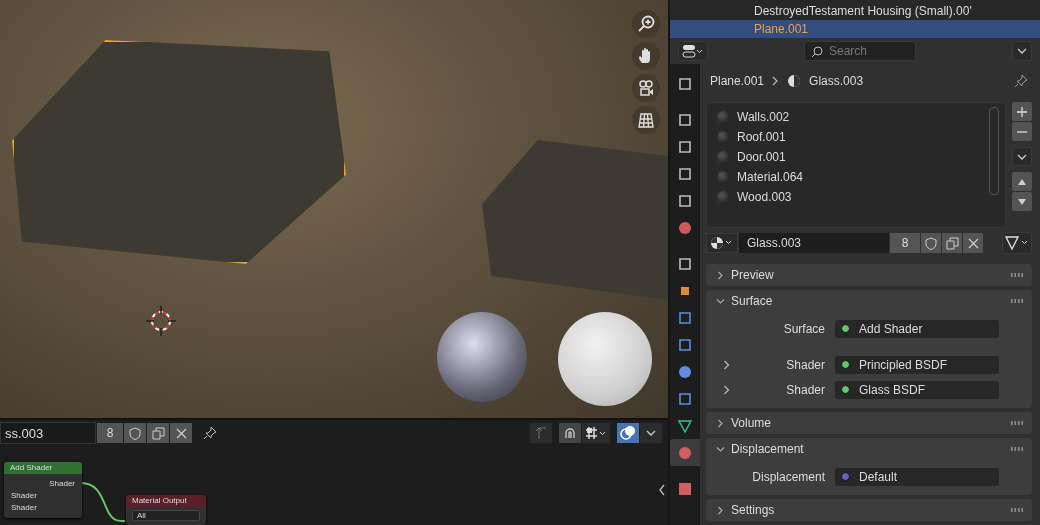  Describe the element at coordinates (1017, 243) in the screenshot. I see `mesh-icon` at that location.